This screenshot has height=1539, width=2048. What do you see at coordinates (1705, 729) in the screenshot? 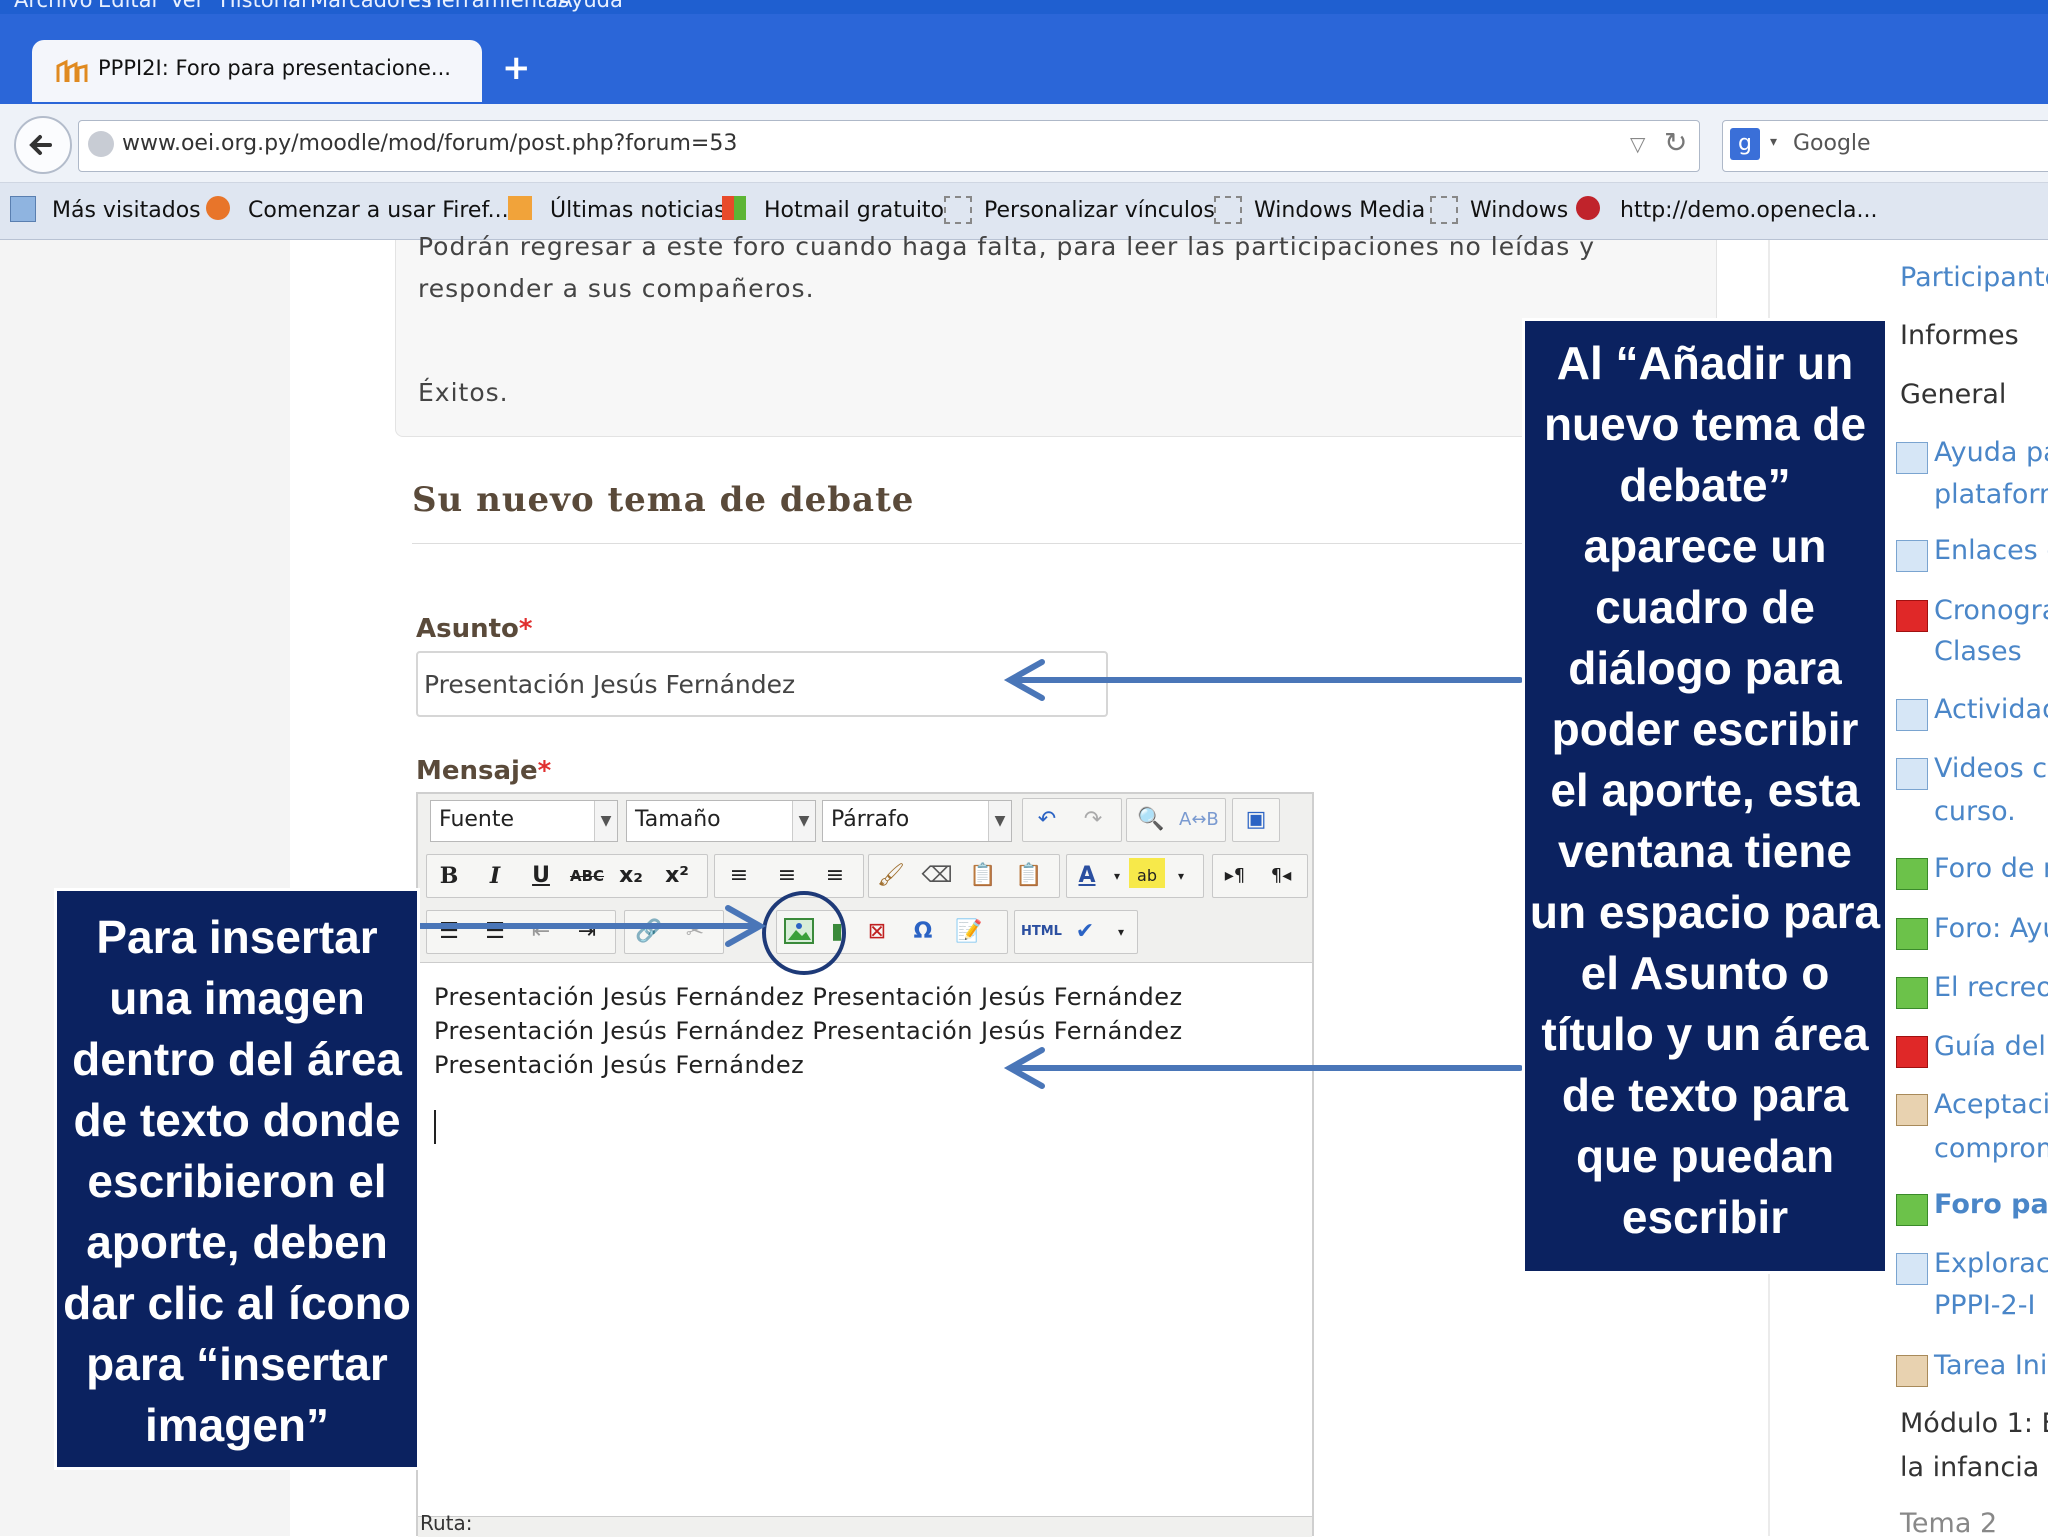
I see `callout-line: poder escribir` at bounding box center [1705, 729].